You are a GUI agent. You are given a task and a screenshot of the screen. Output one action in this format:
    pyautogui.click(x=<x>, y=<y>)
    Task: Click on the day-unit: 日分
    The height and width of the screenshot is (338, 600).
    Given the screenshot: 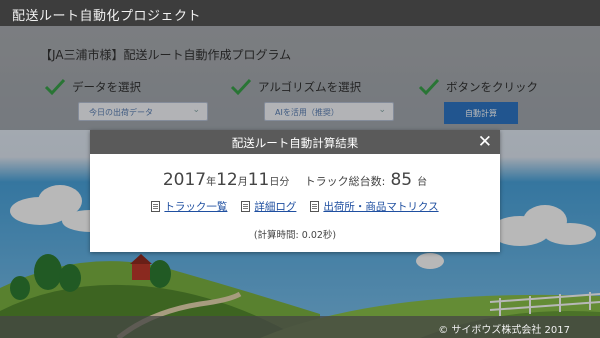 What is the action you would take?
    pyautogui.click(x=279, y=182)
    